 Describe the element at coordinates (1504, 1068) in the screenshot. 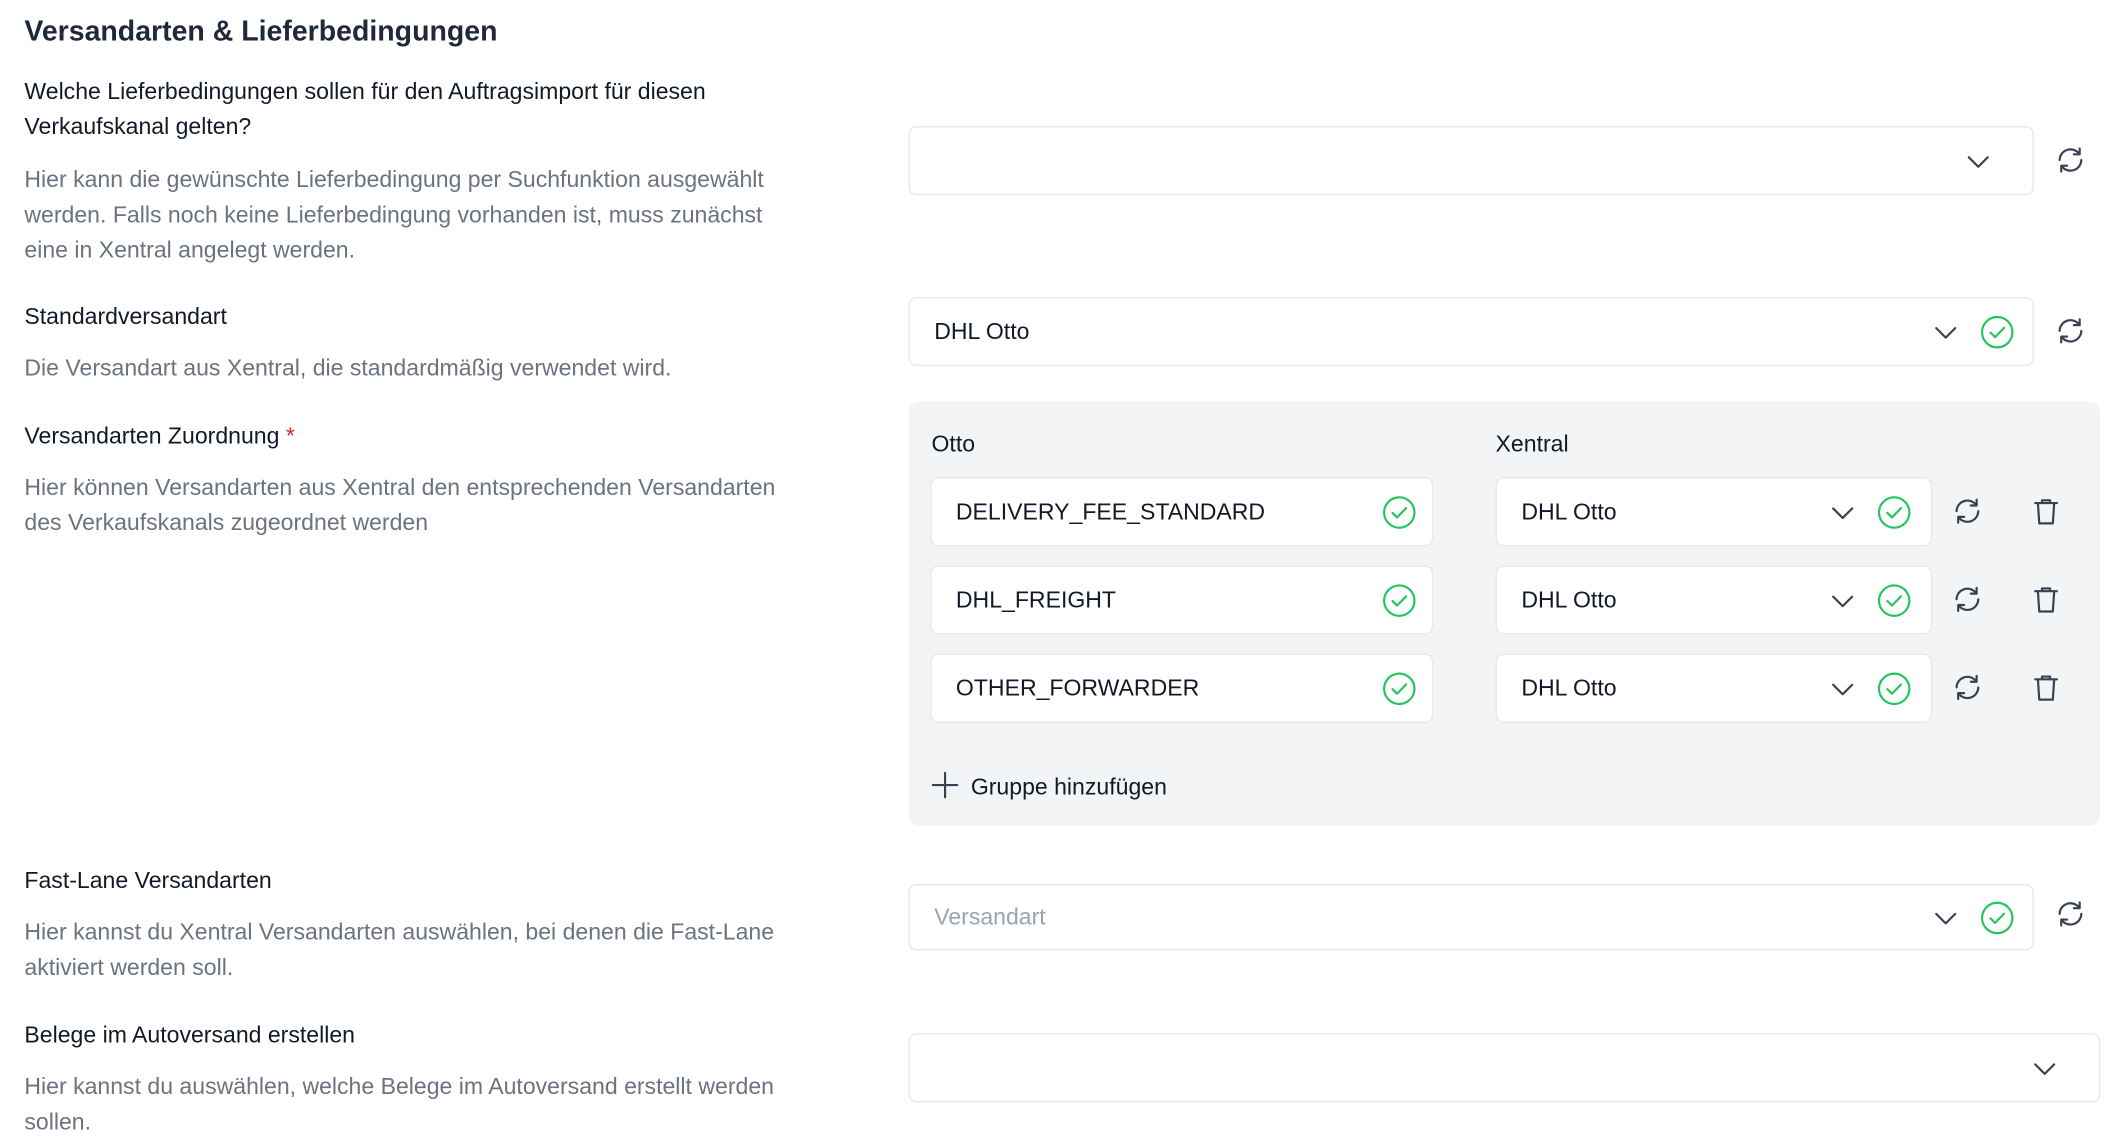

I see `autoversand-select` at that location.